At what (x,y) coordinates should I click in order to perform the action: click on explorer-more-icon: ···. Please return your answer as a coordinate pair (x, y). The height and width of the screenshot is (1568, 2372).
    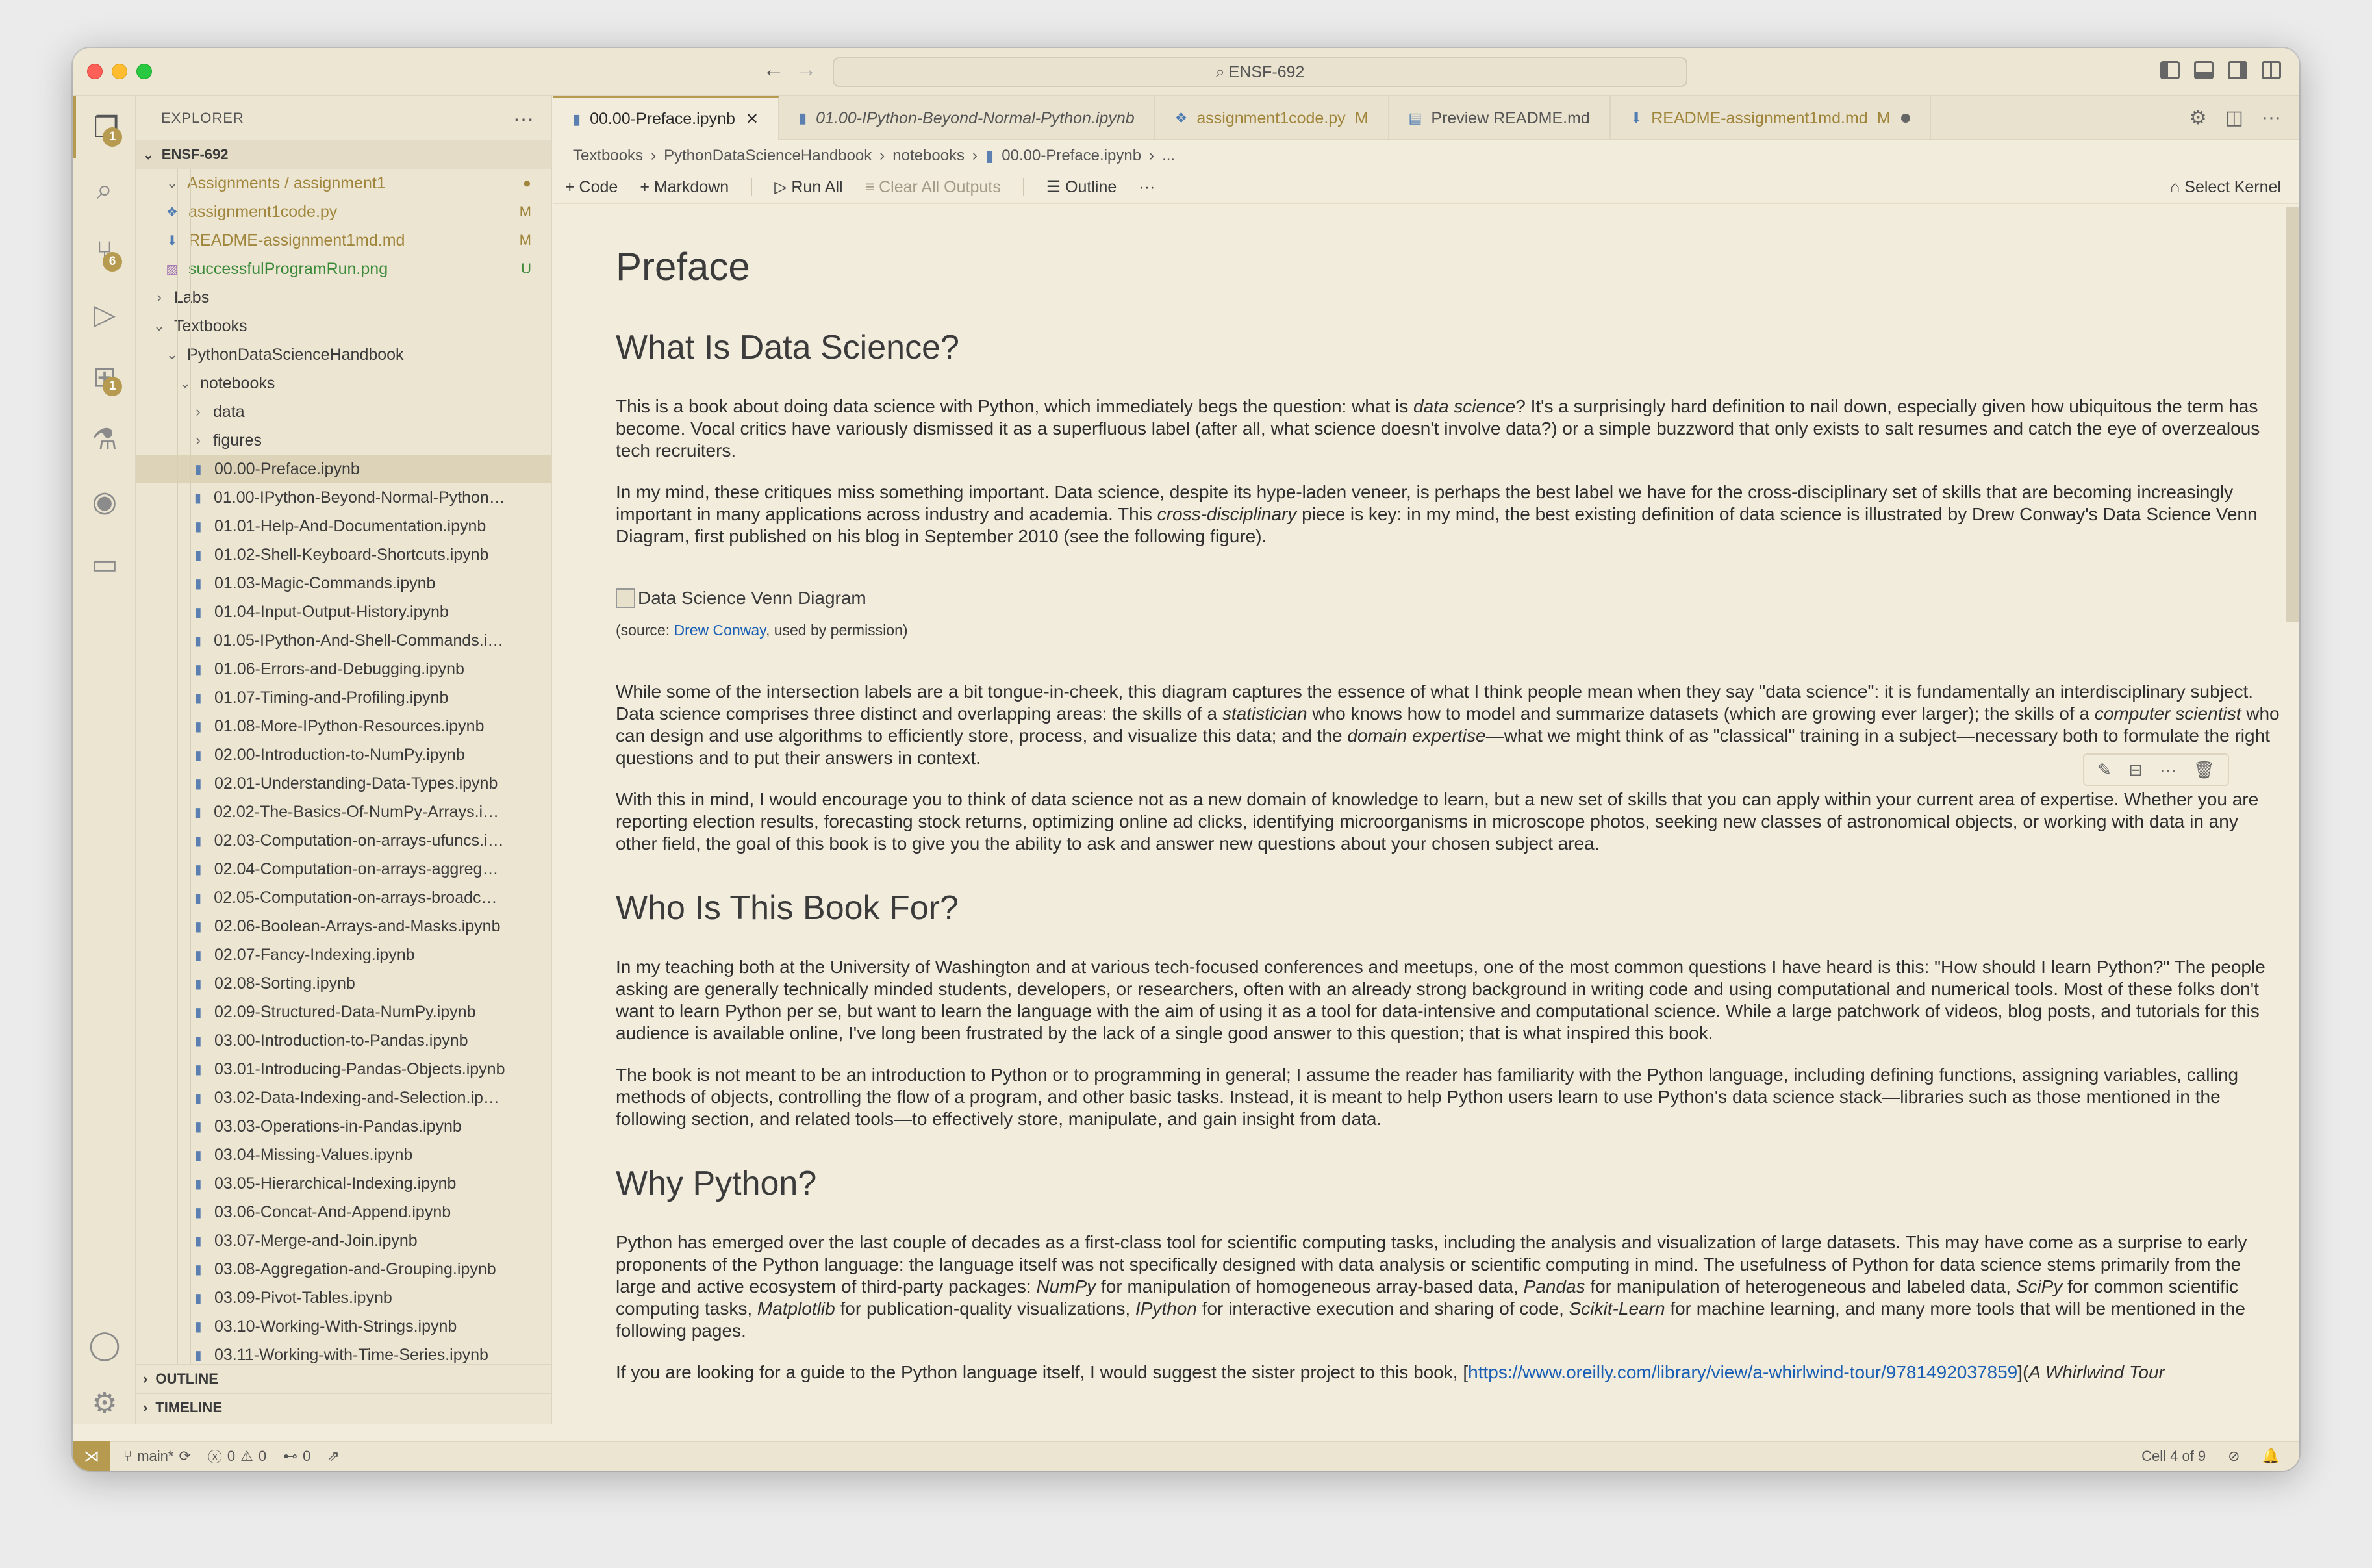
    Looking at the image, I should click on (523, 119).